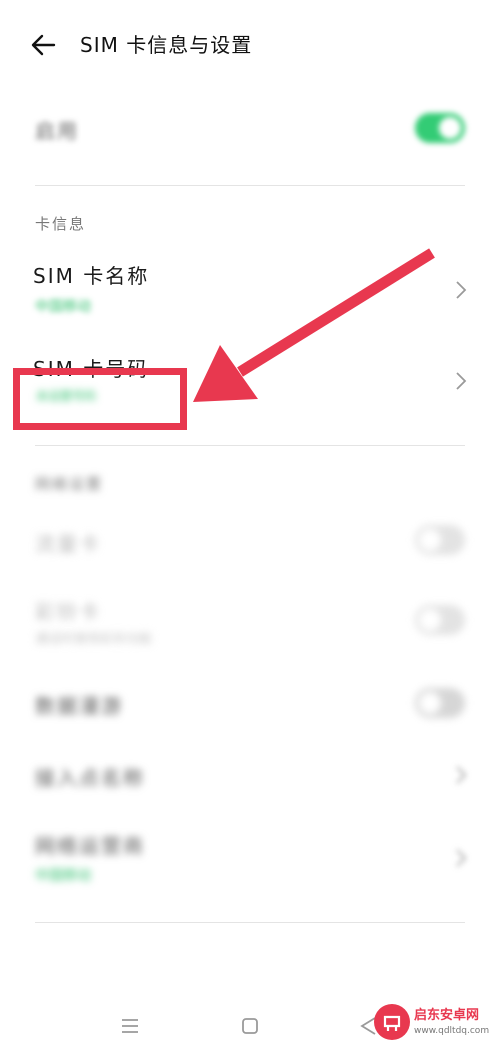 The image size is (500, 1056). What do you see at coordinates (250, 1026) in the screenshot?
I see `square-icon` at bounding box center [250, 1026].